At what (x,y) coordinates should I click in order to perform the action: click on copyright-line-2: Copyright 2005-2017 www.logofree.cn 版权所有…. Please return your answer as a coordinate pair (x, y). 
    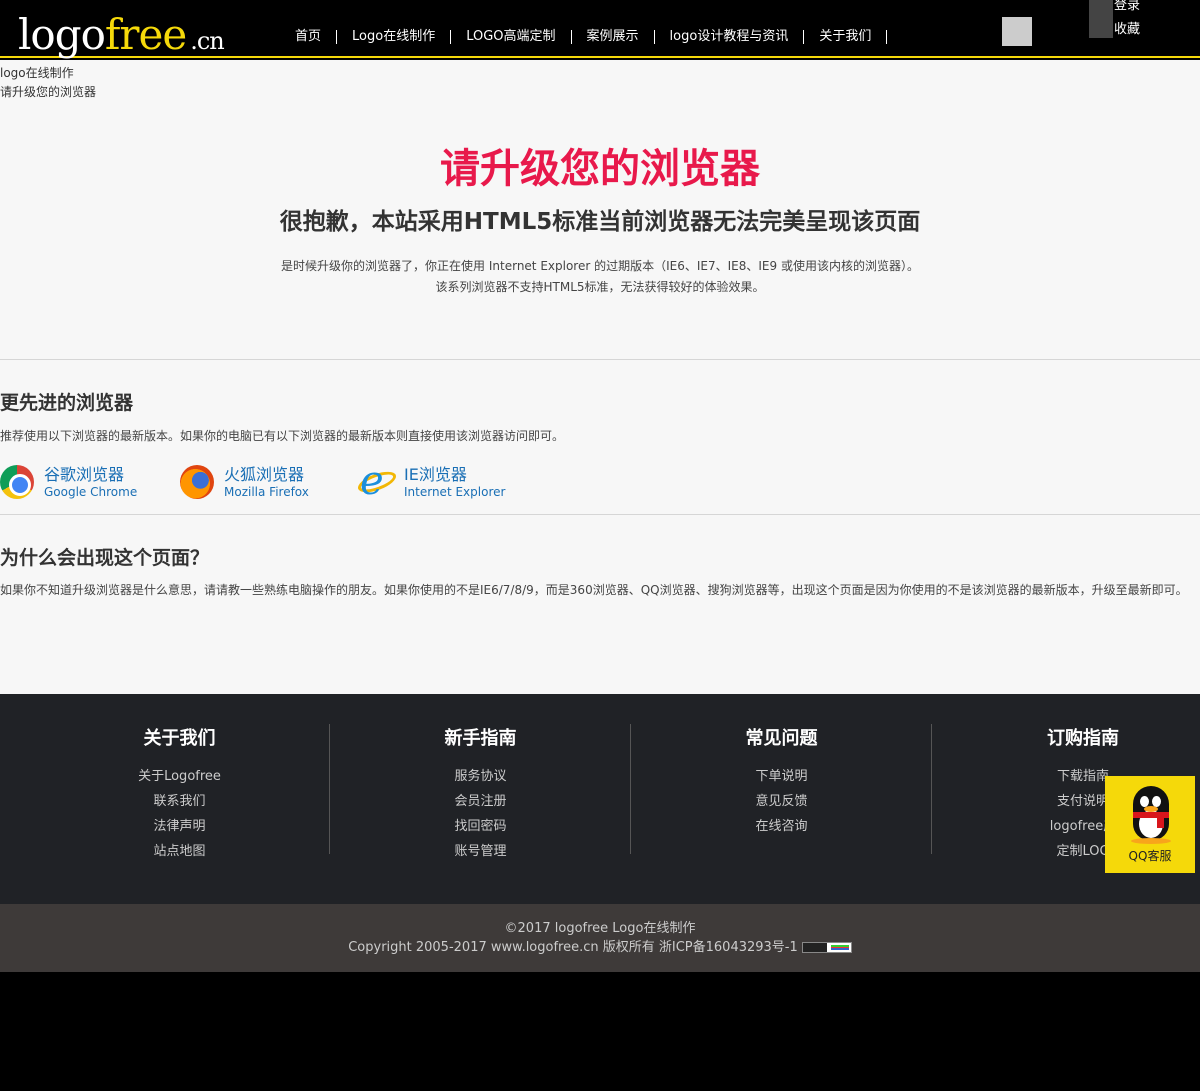
    Looking at the image, I should click on (600, 948).